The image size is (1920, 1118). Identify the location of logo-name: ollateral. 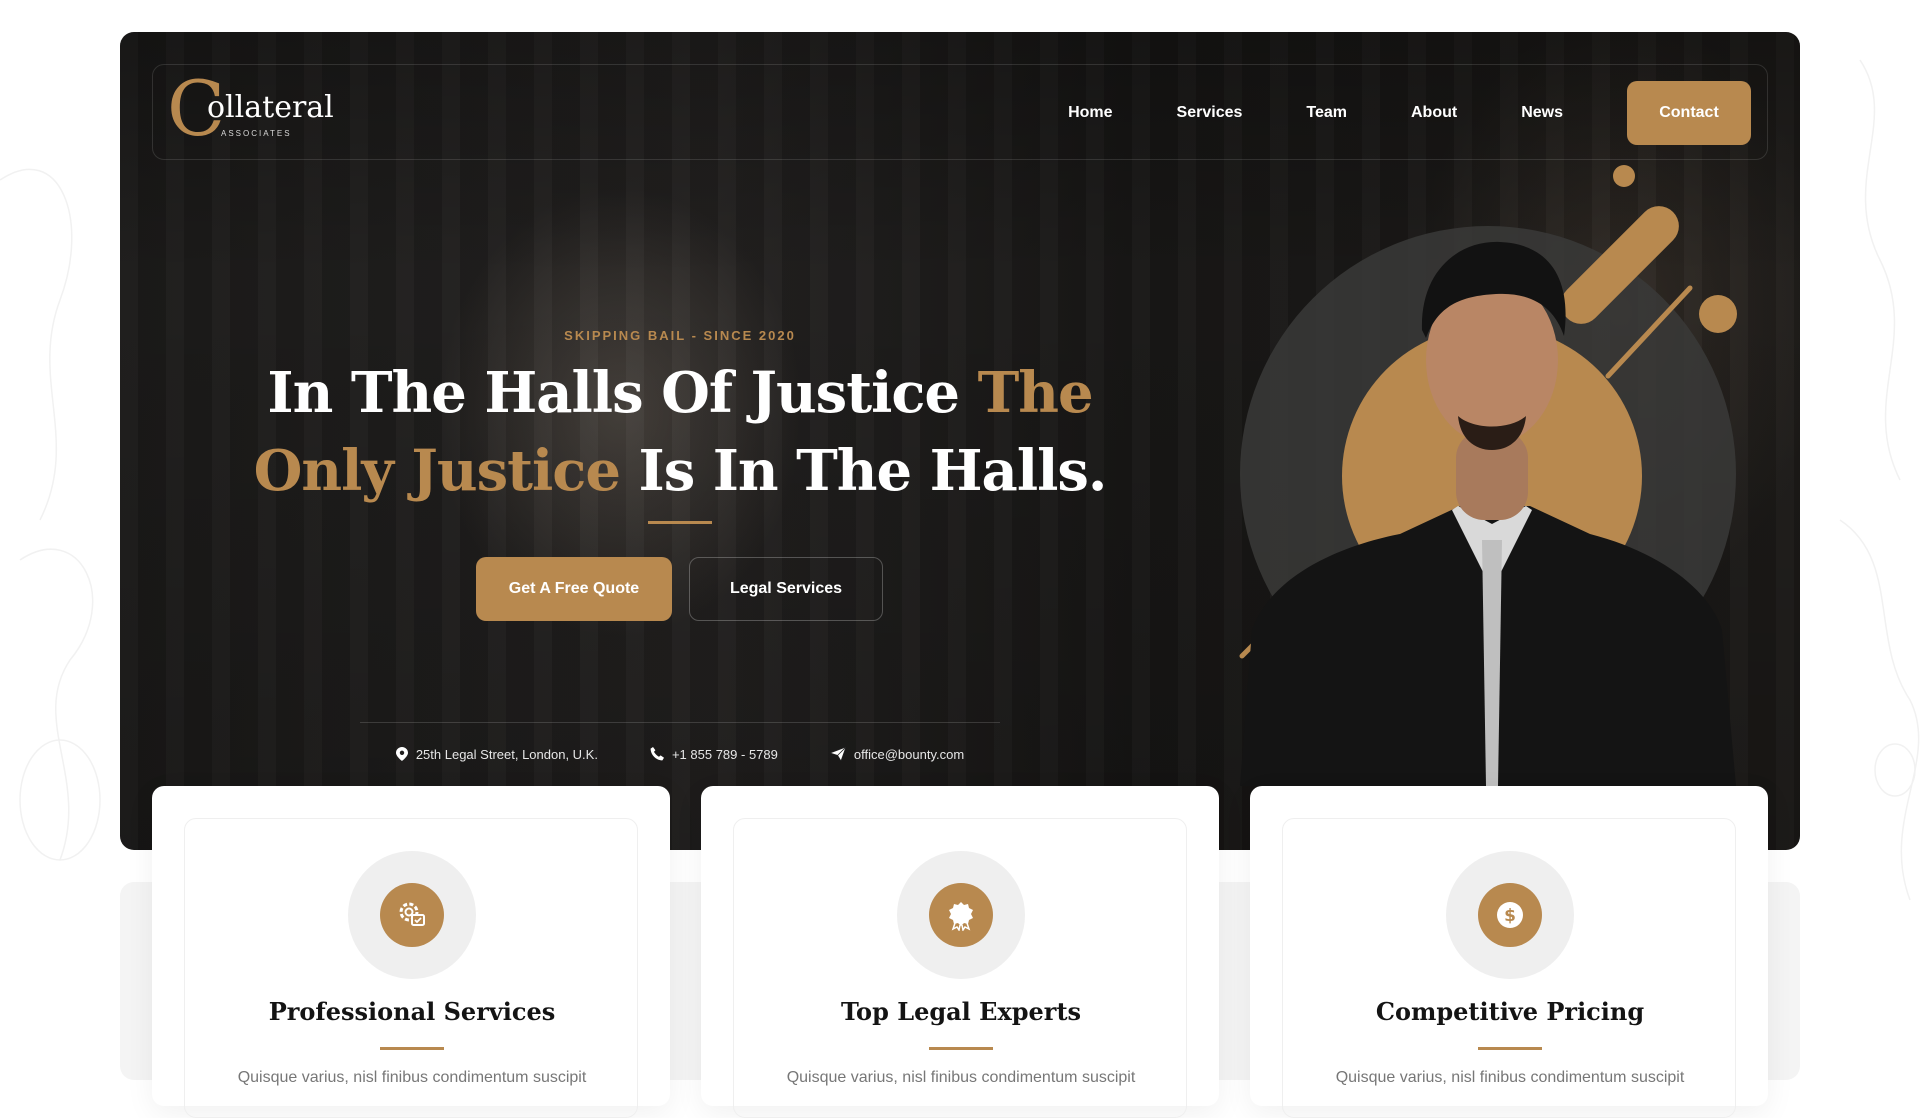
(270, 107).